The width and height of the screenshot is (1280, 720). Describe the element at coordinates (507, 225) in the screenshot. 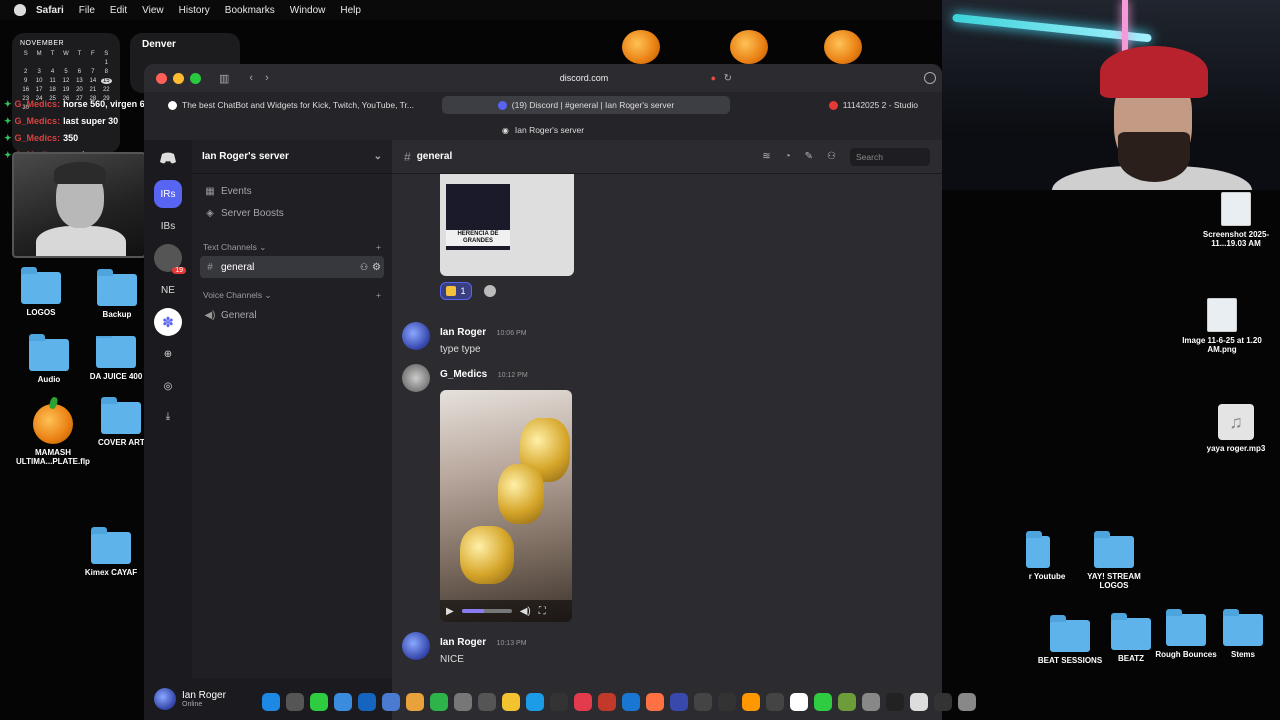

I see `album-image-attachment: HERENCIA DE GRANDES` at that location.